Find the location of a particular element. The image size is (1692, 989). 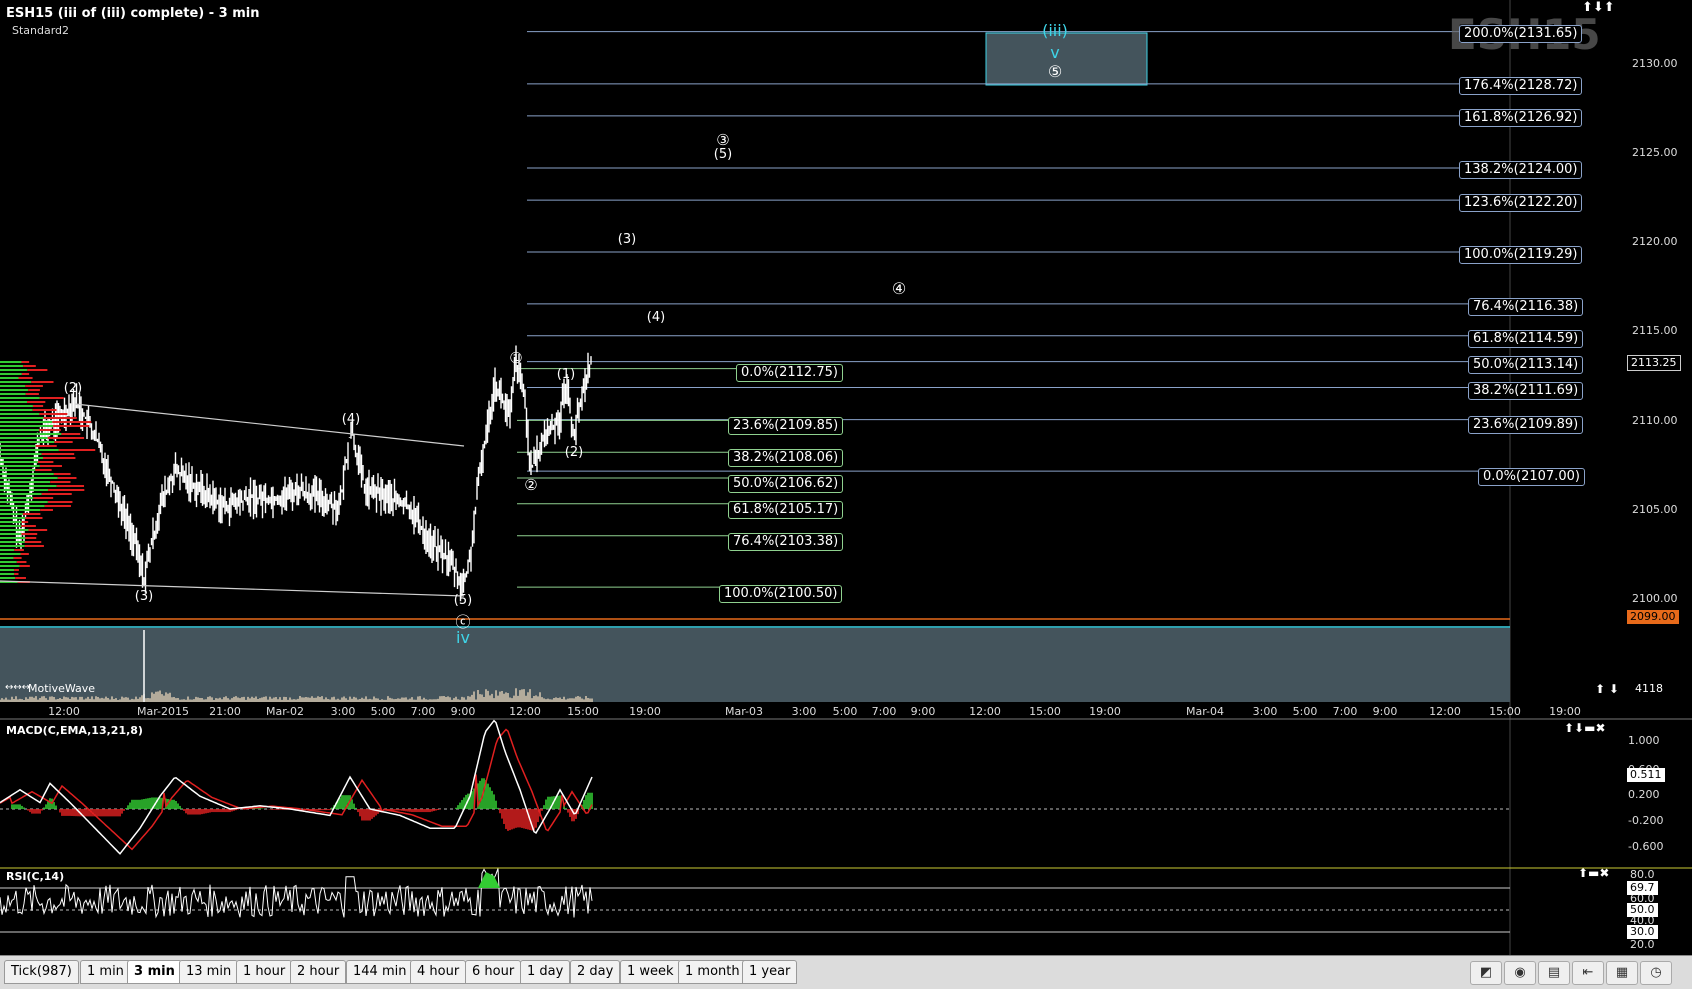

wave-label: ② is located at coordinates (531, 485).